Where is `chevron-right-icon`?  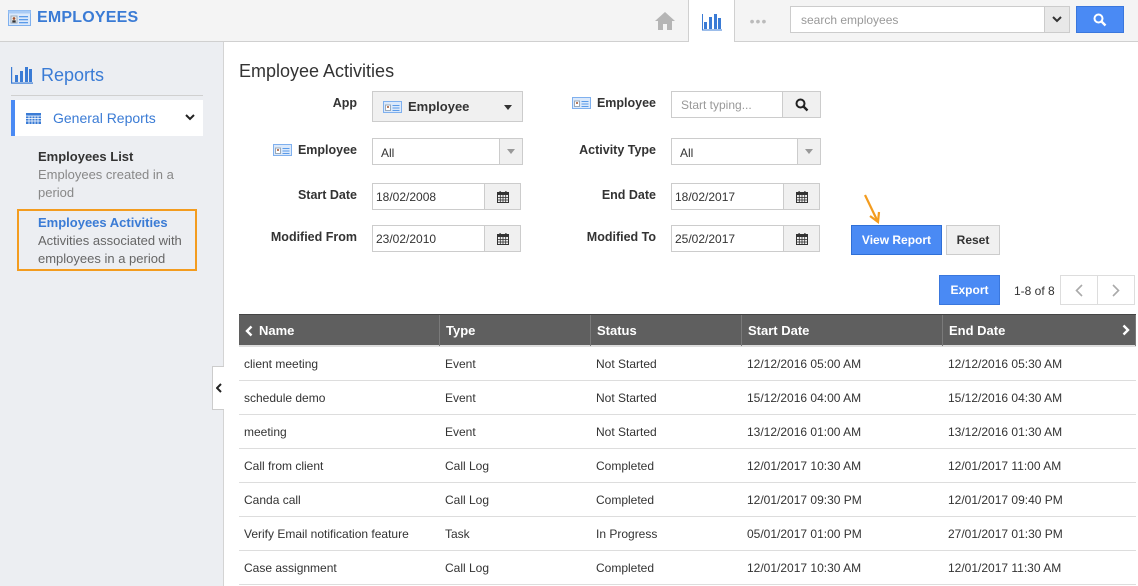 chevron-right-icon is located at coordinates (1126, 330).